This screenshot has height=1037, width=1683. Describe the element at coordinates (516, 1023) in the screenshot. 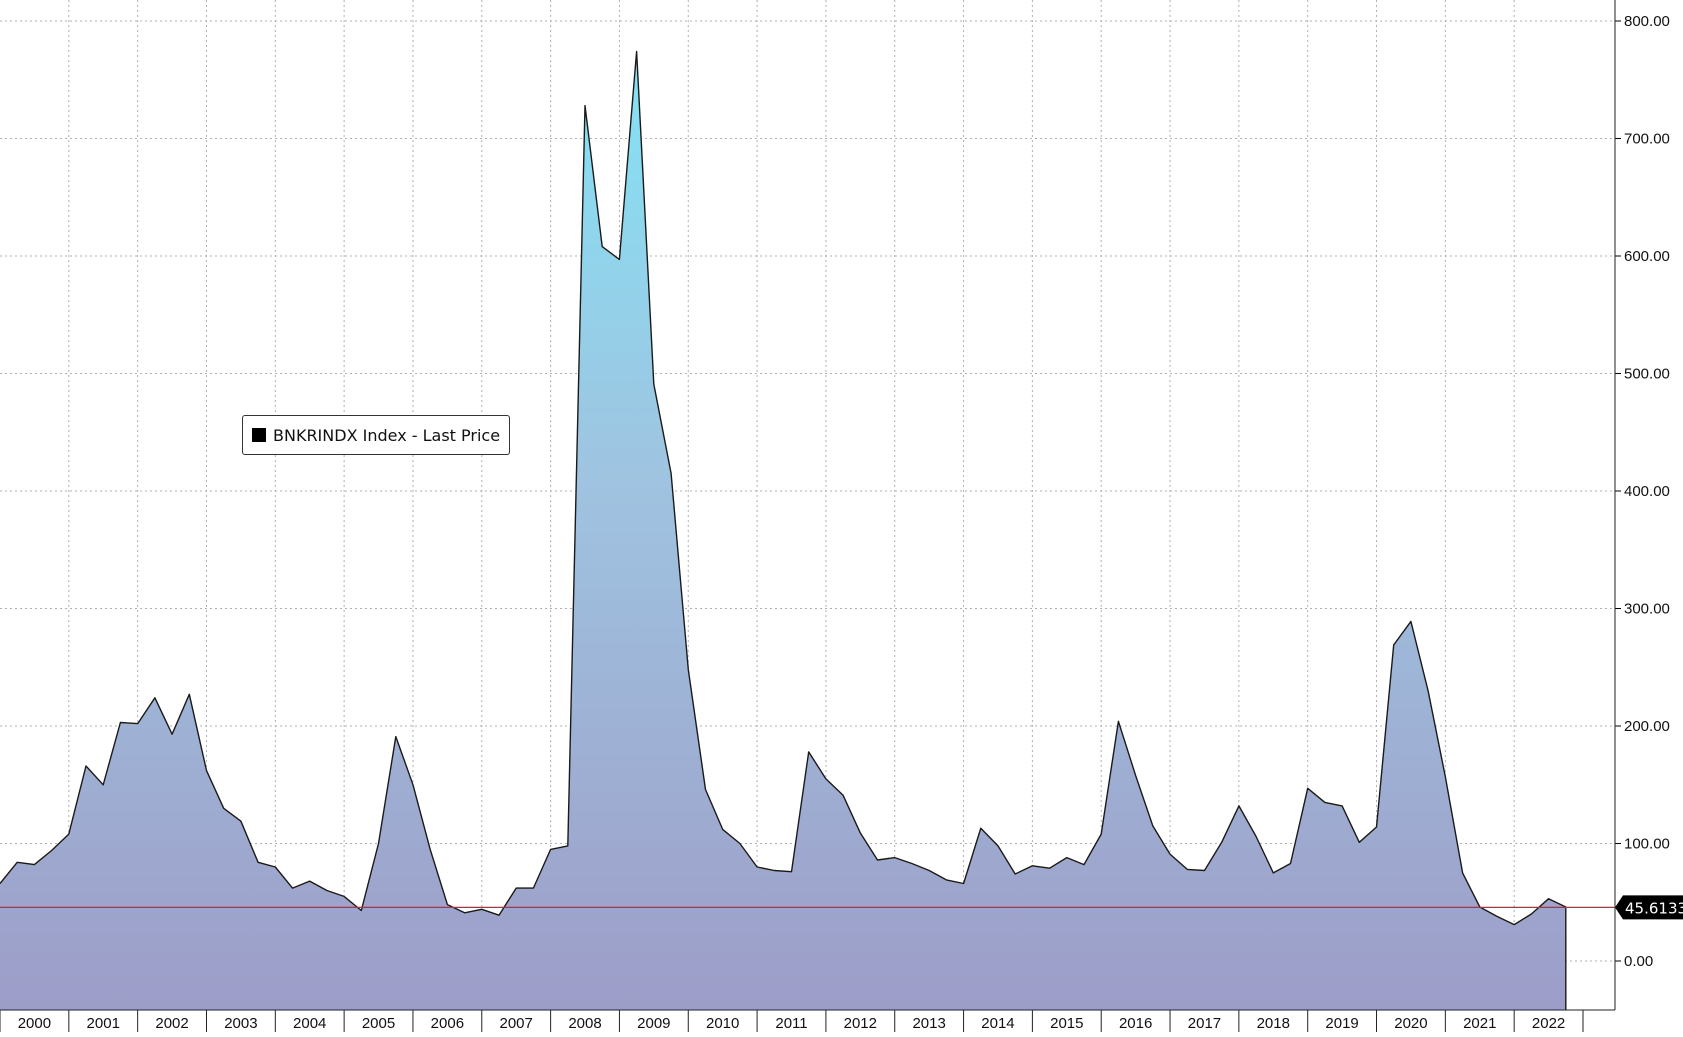

I see `x-tick-label: 2007` at that location.